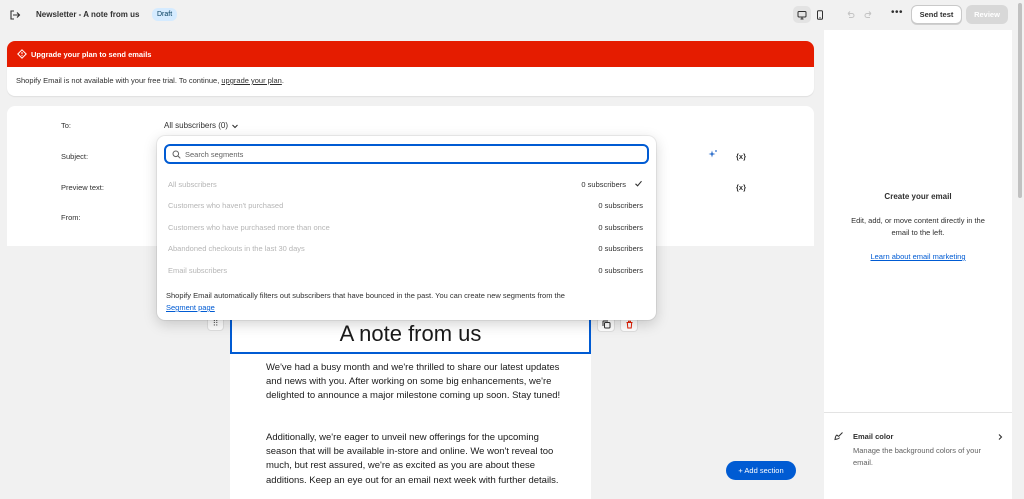 The width and height of the screenshot is (1024, 499). I want to click on upgrade-plan-link: upgrade your plan, so click(251, 80).